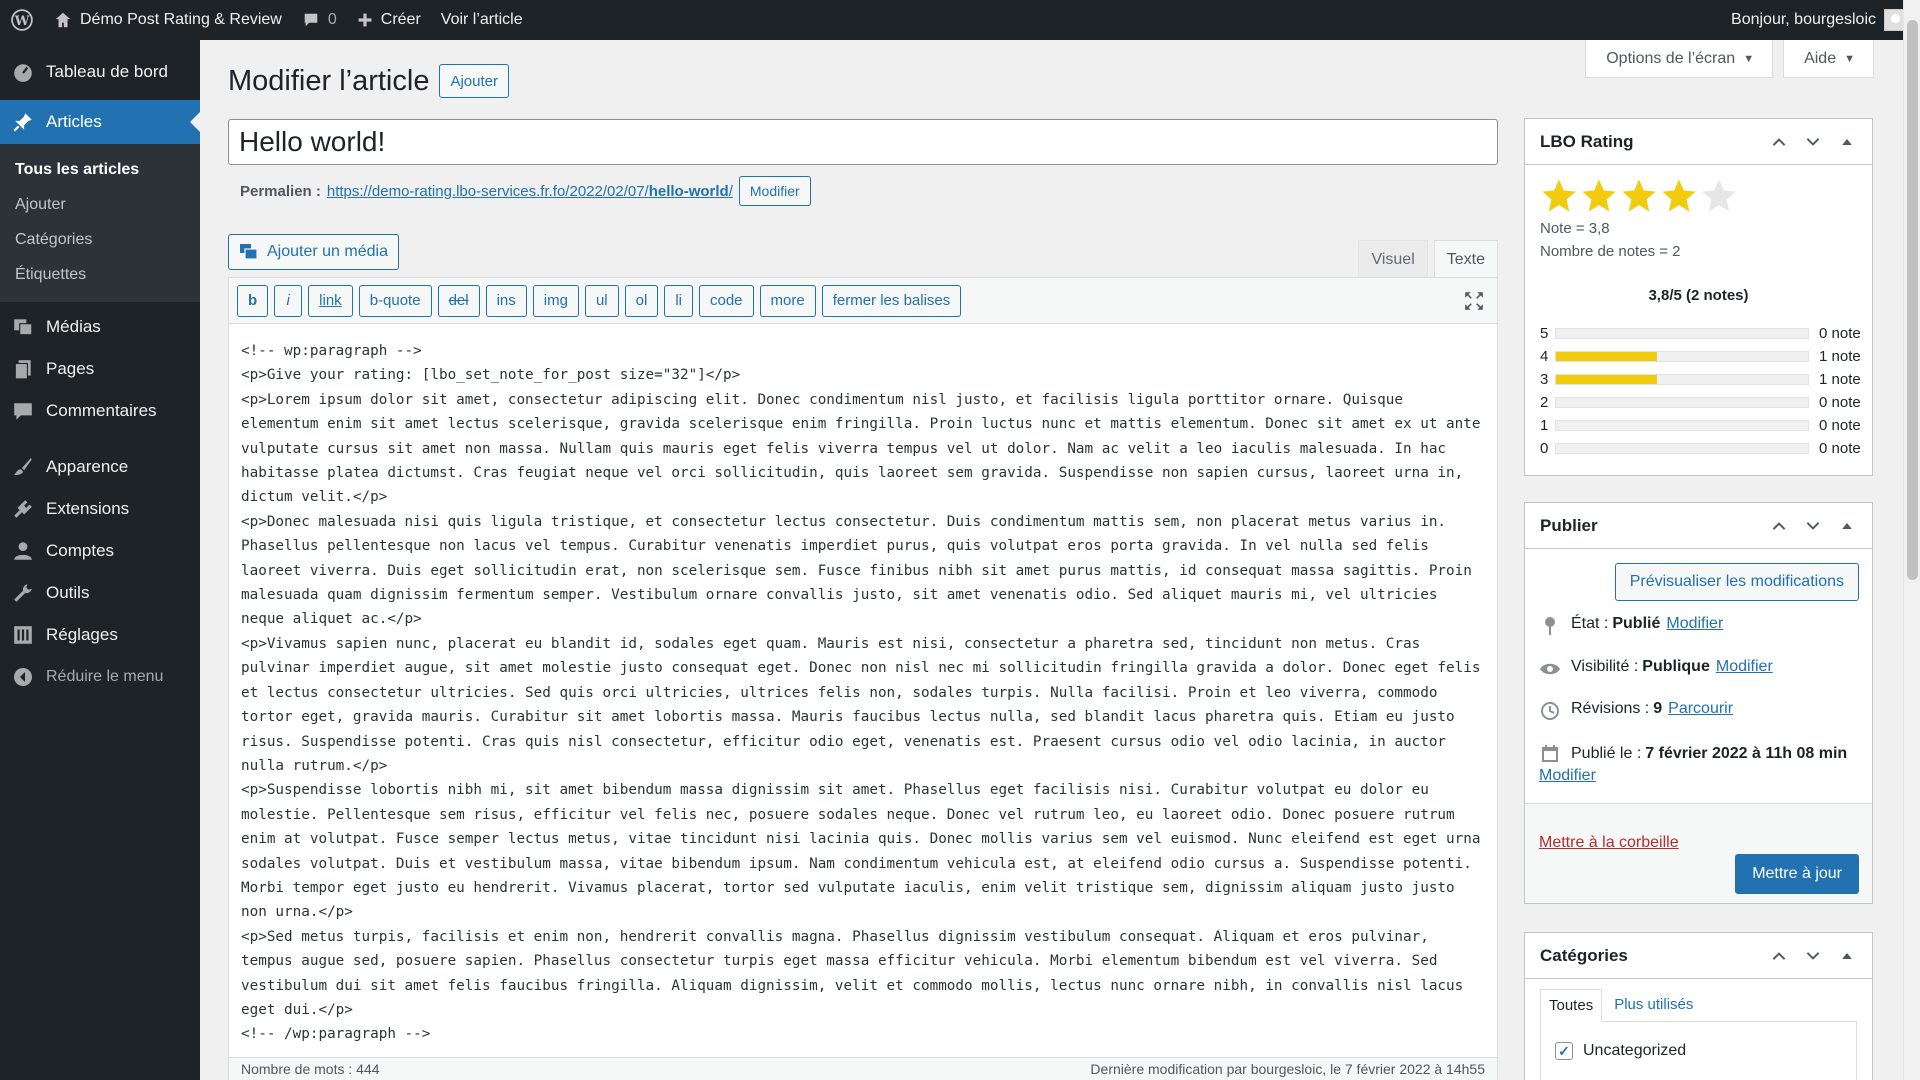 The width and height of the screenshot is (1920, 1080). Describe the element at coordinates (1465, 259) in the screenshot. I see `tab-text: Texte` at that location.